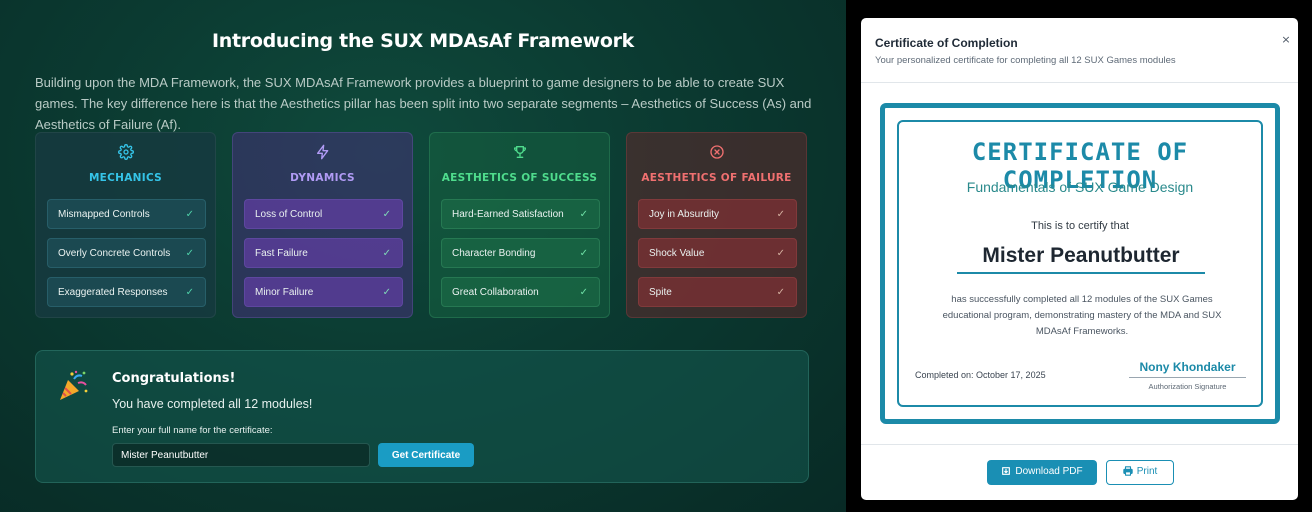  I want to click on trophy-icon, so click(519, 152).